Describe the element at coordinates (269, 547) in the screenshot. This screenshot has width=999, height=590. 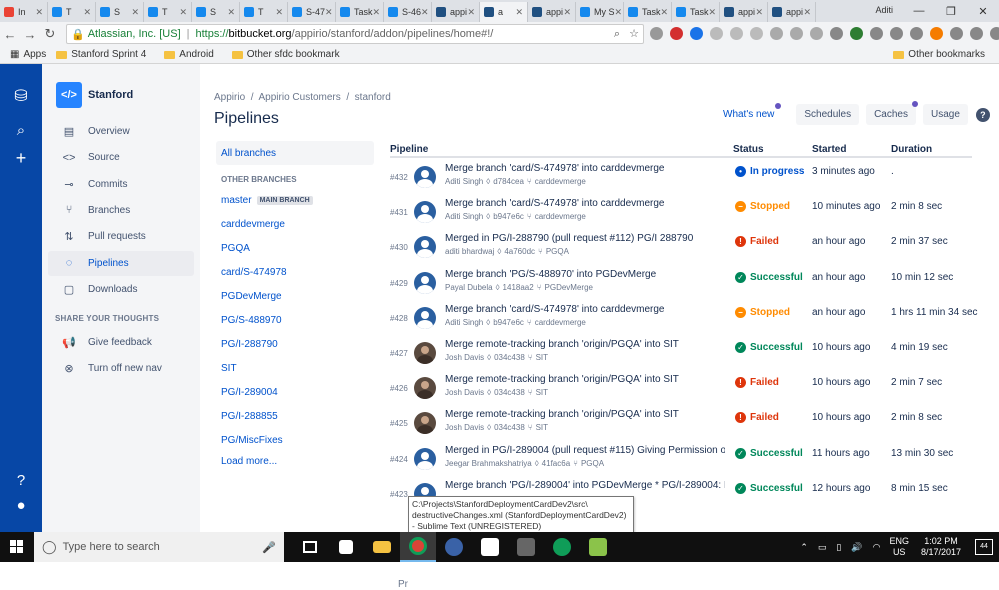
I see `microphone-icon: 🎤` at that location.